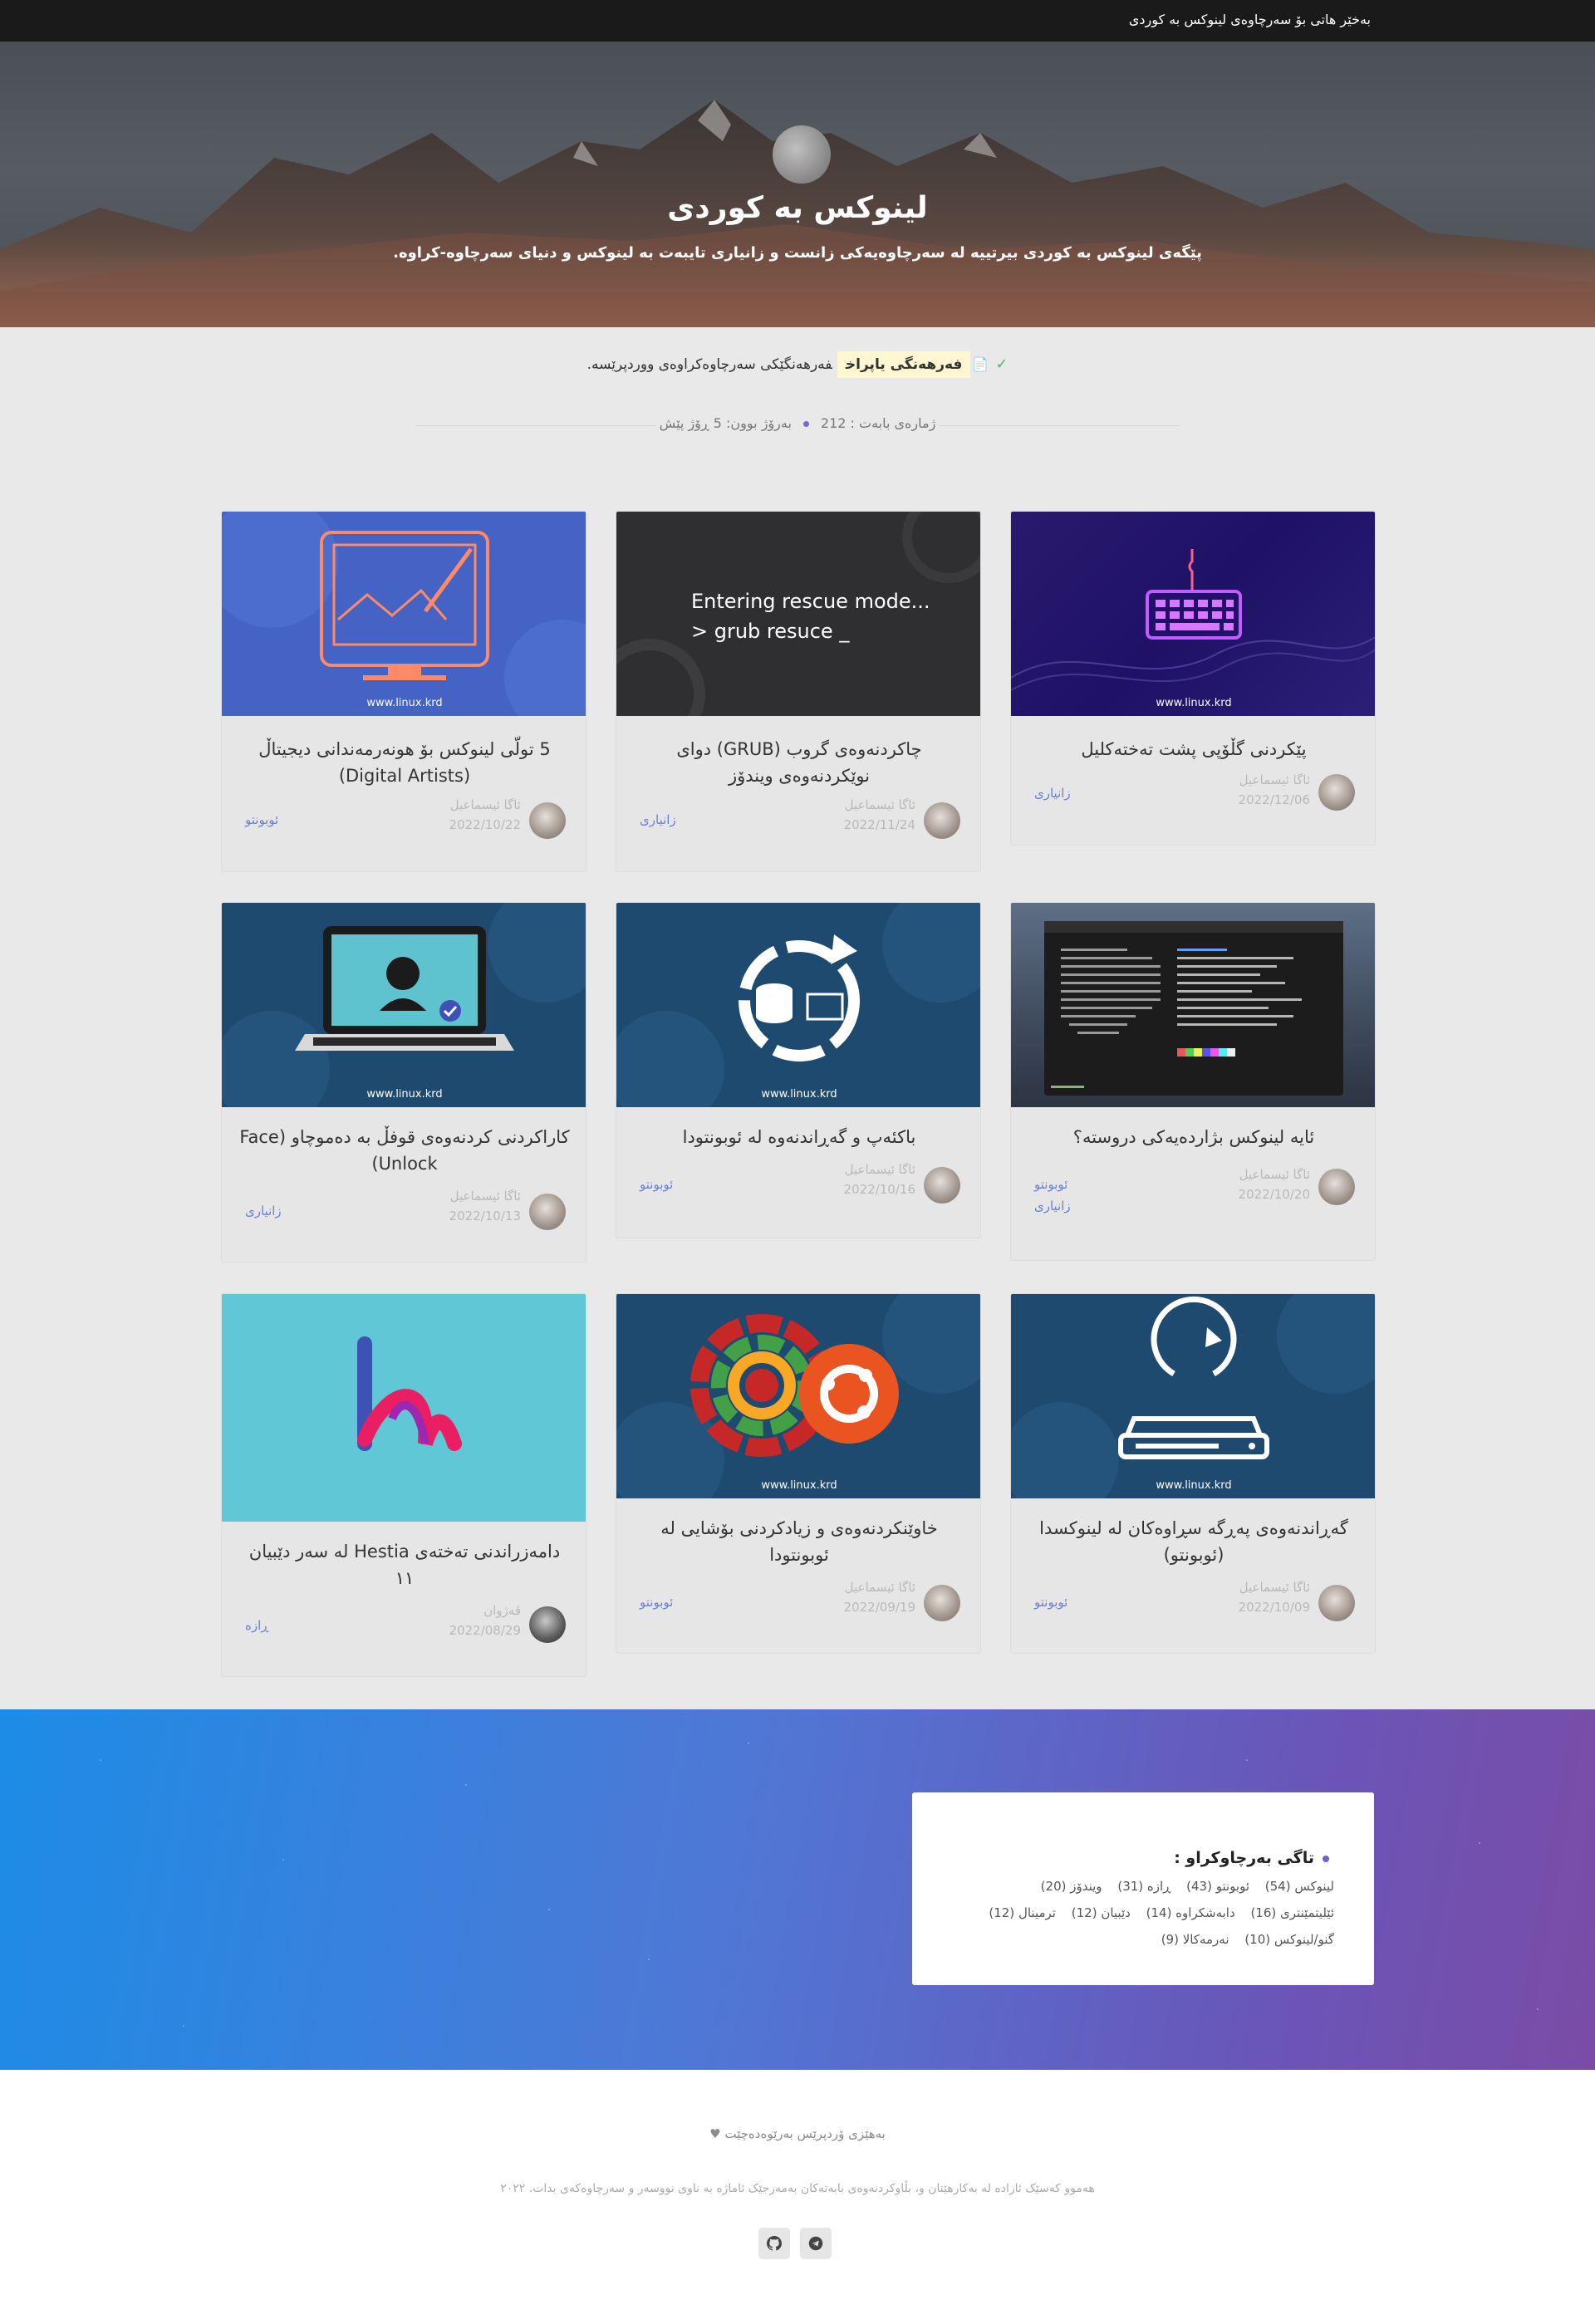 This screenshot has width=1595, height=2324. What do you see at coordinates (1194, 1137) in the screenshot?
I see `post-title: ئایە لینوکس بژاردەیەکی دروستە؟` at bounding box center [1194, 1137].